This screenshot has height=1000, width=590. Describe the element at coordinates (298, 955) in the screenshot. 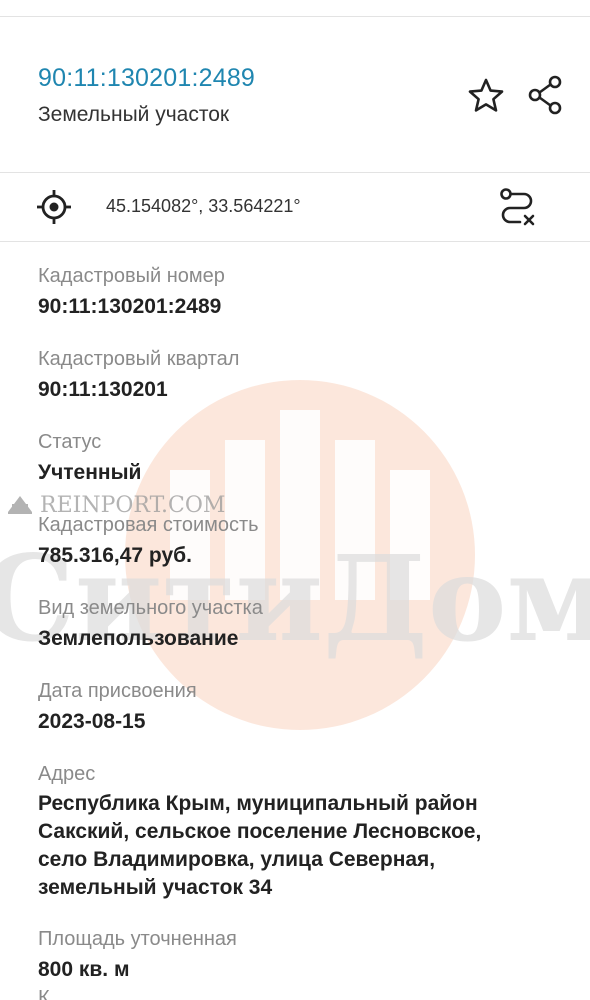

I see `field-area: Площадь уточненная 800 кв. м` at that location.